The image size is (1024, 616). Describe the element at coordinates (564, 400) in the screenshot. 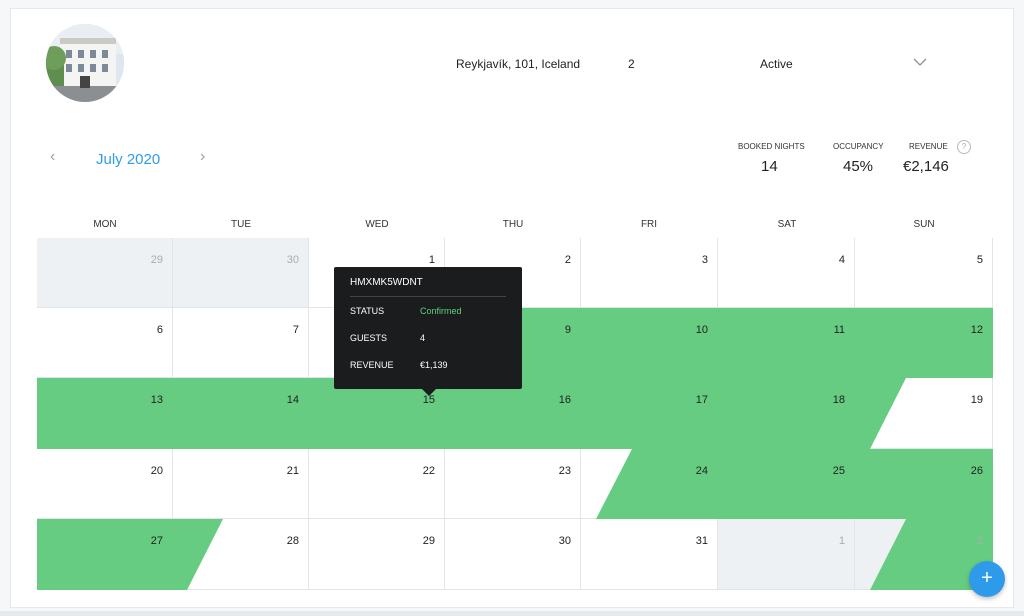

I see `day-number: 16` at that location.